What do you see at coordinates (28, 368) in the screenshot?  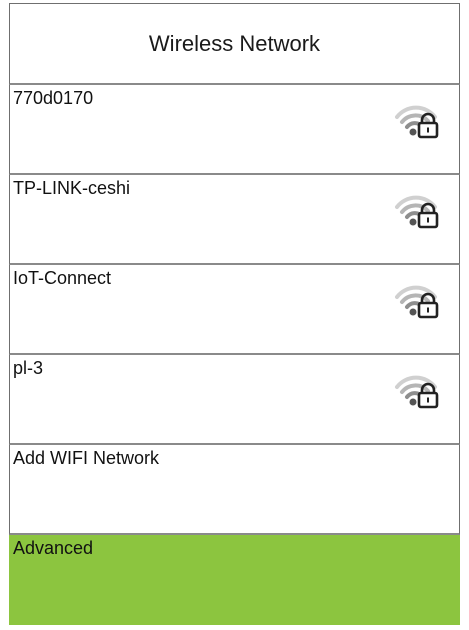 I see `network-ssid: pl-3` at bounding box center [28, 368].